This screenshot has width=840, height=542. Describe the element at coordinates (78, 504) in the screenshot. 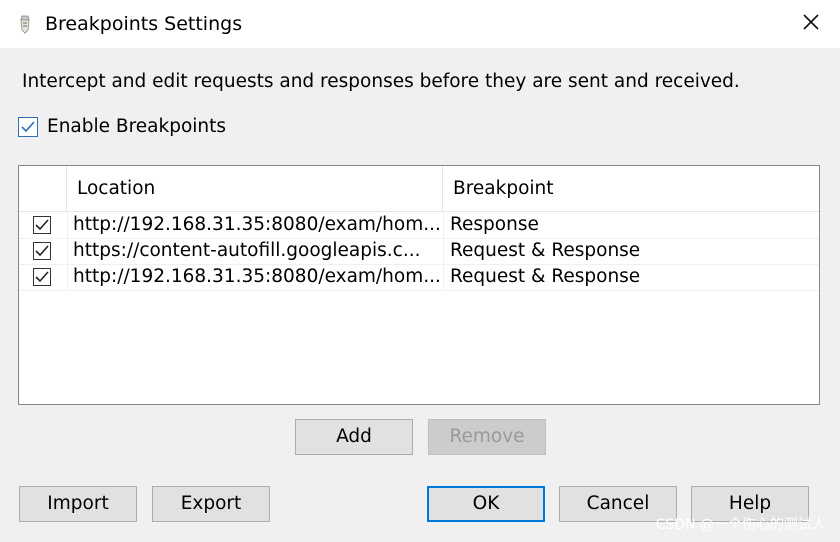

I see `import-button: Import` at that location.